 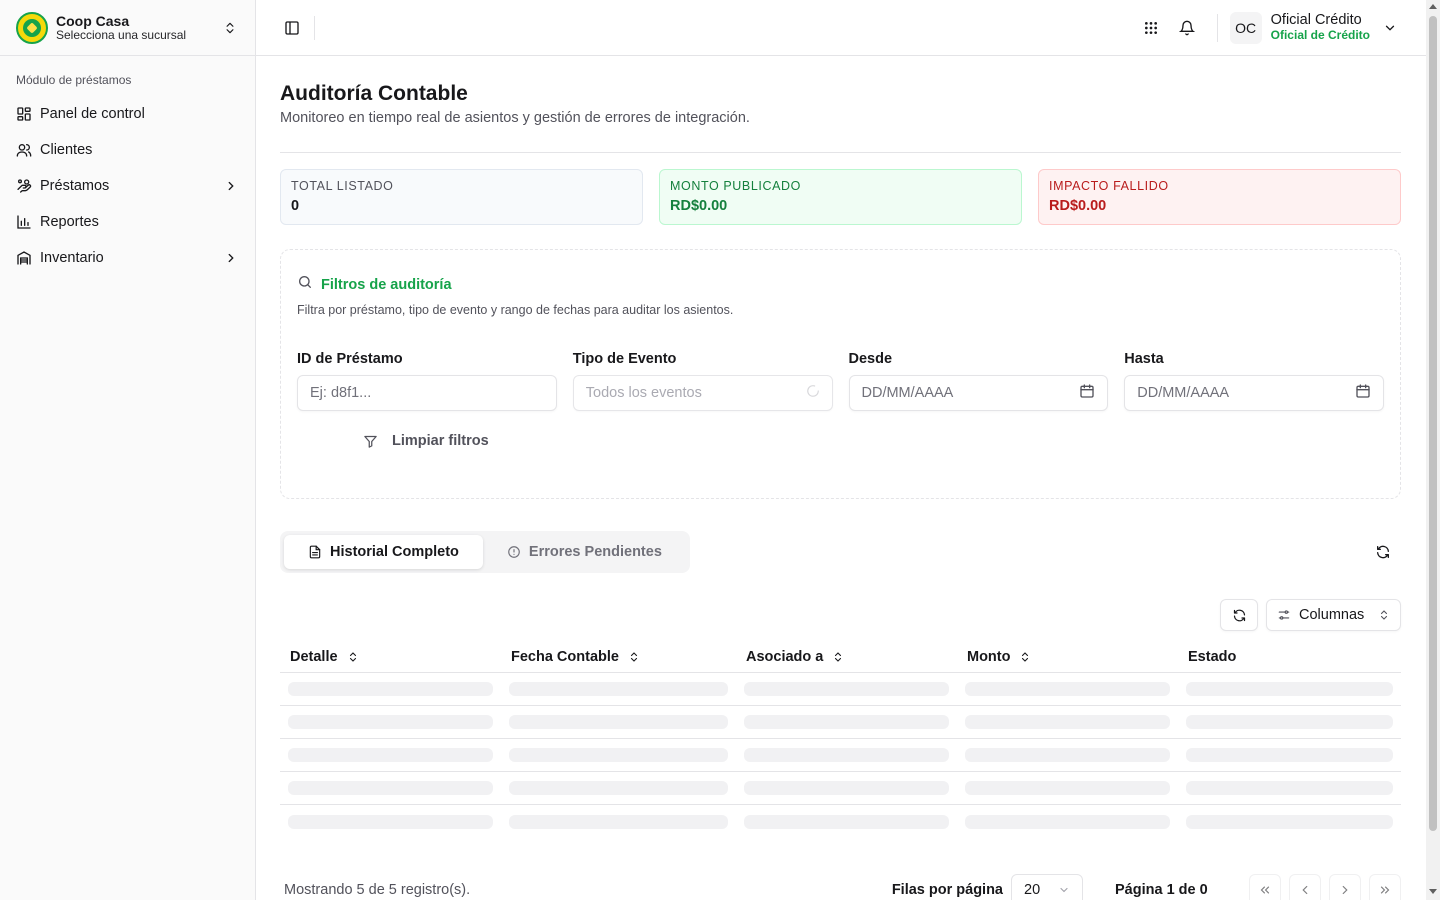 What do you see at coordinates (1047, 887) in the screenshot?
I see `rows-per-page-select: 20` at bounding box center [1047, 887].